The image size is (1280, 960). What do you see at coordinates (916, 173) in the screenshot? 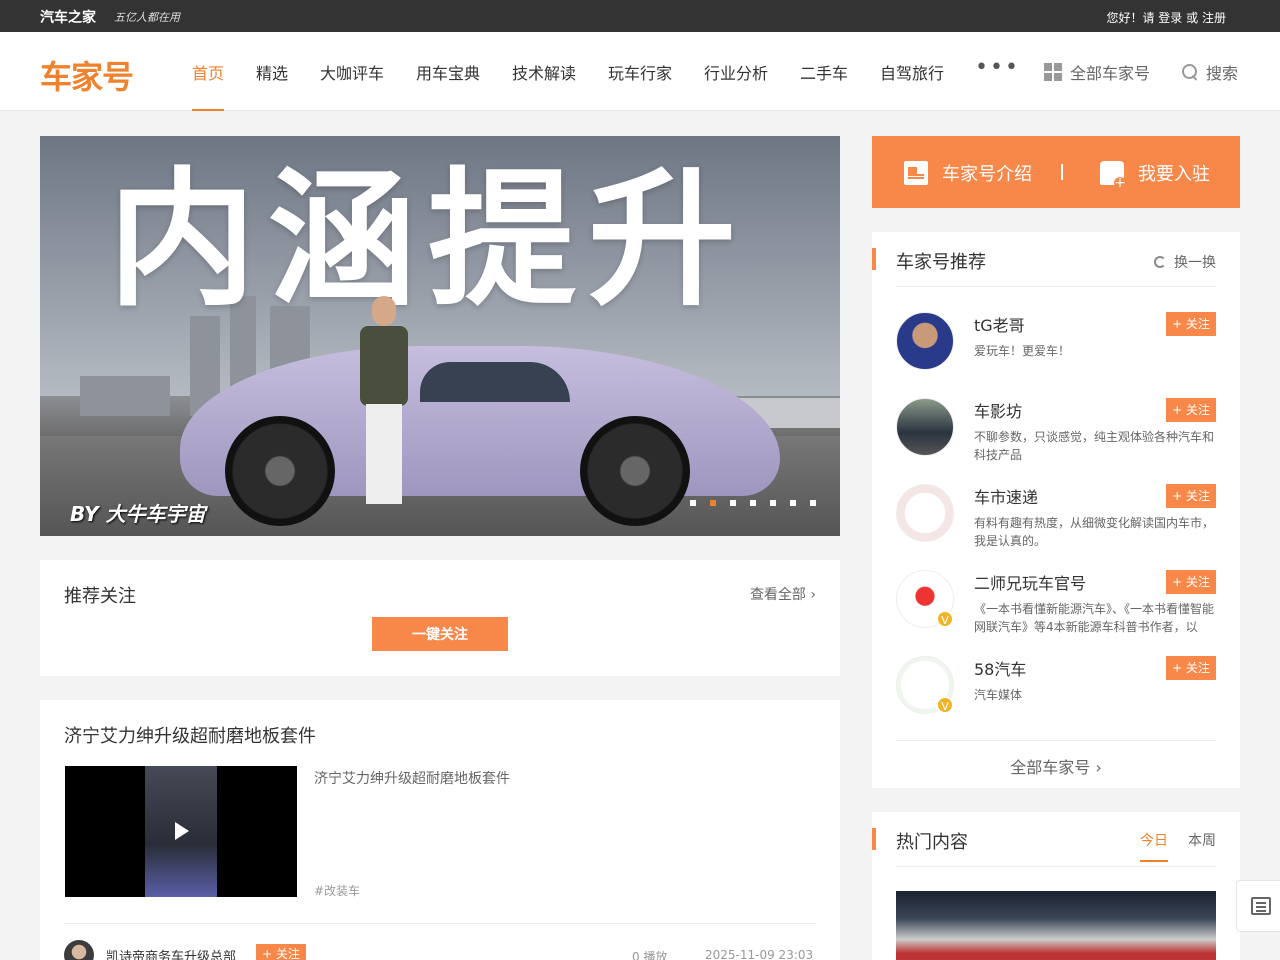
I see `document-icon` at bounding box center [916, 173].